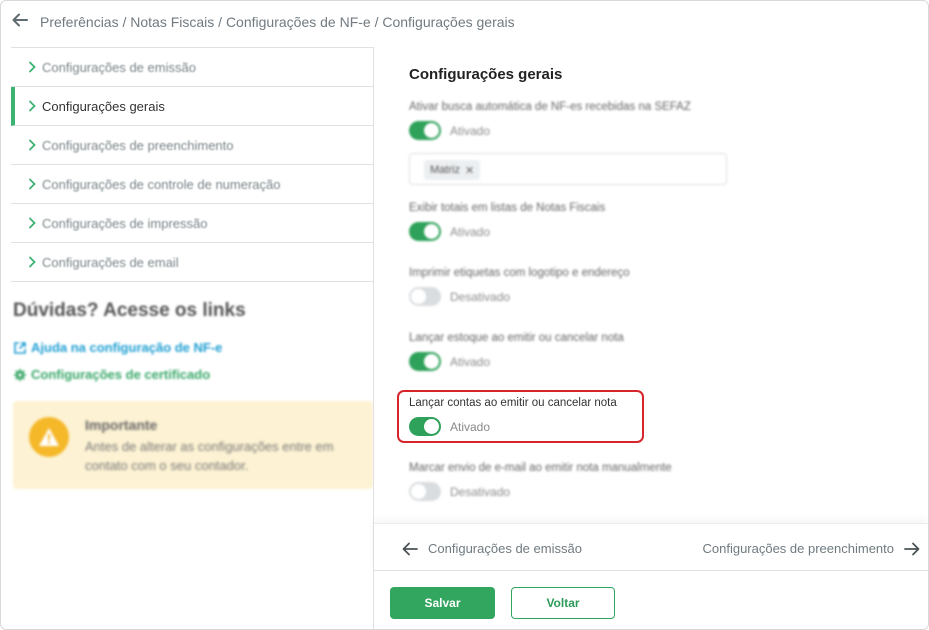  Describe the element at coordinates (119, 67) in the screenshot. I see `sidebar-item-label: Configurações de emissão` at that location.